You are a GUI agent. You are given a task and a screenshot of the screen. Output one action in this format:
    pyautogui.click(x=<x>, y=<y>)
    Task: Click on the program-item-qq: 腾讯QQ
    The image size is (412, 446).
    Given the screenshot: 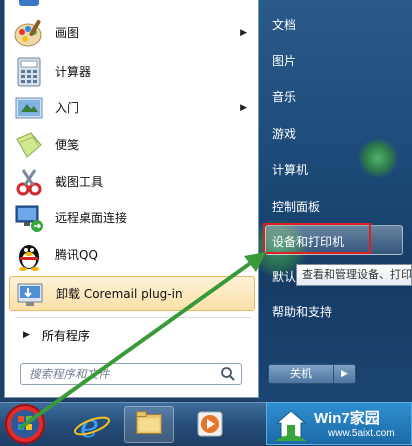 What is the action you would take?
    pyautogui.click(x=132, y=254)
    